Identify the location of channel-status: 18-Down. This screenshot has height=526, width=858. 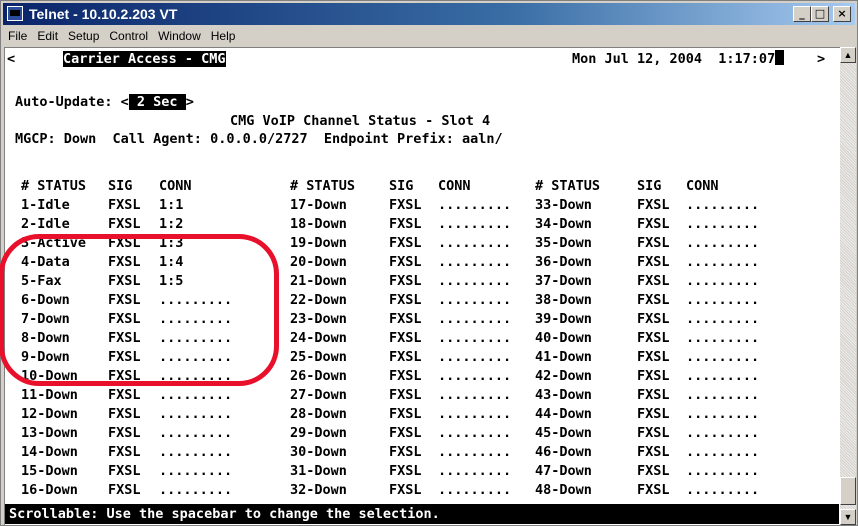
(318, 224).